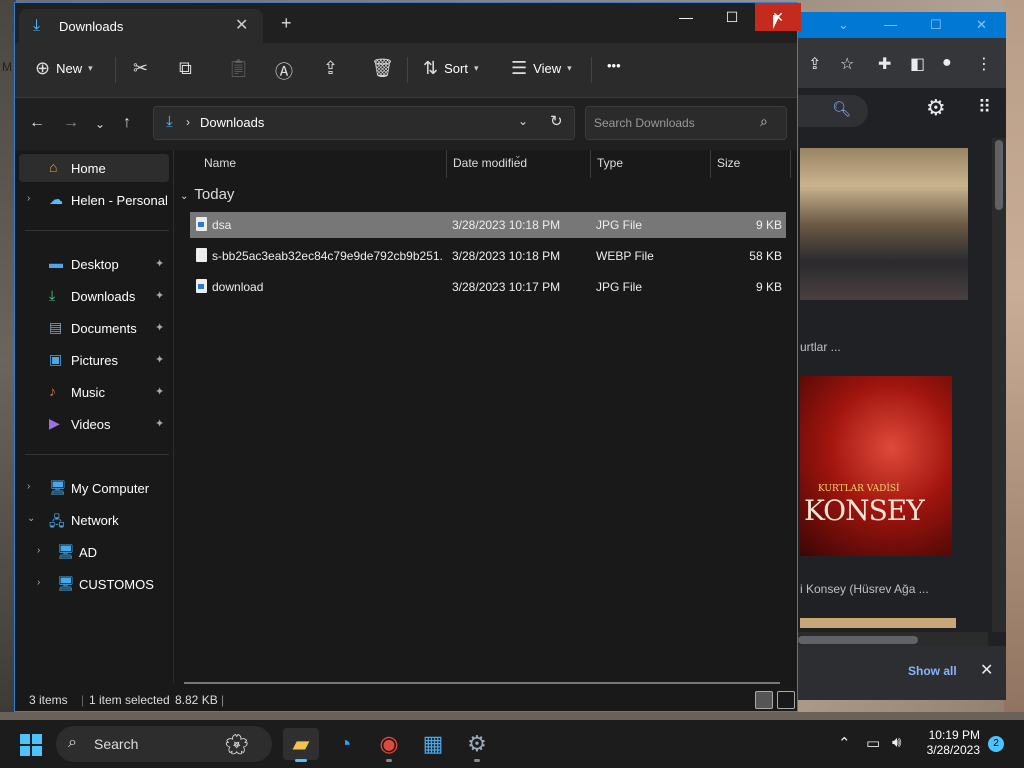 Image resolution: width=1024 pixels, height=768 pixels. I want to click on chrome-icon: ◉, so click(389, 745).